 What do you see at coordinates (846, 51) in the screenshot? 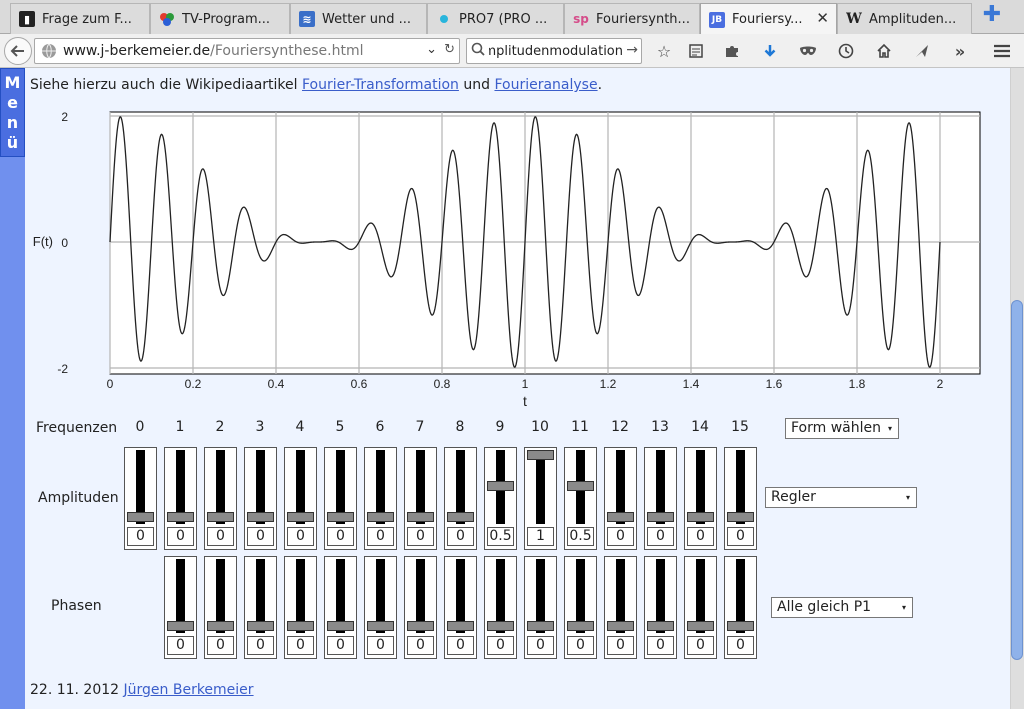
I see `history-clock-icon` at bounding box center [846, 51].